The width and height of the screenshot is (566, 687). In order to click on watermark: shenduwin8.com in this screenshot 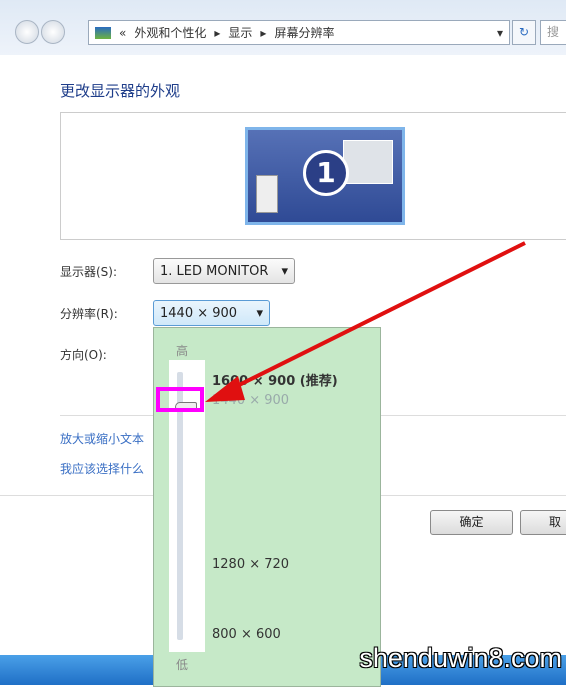, I will do `click(460, 658)`.